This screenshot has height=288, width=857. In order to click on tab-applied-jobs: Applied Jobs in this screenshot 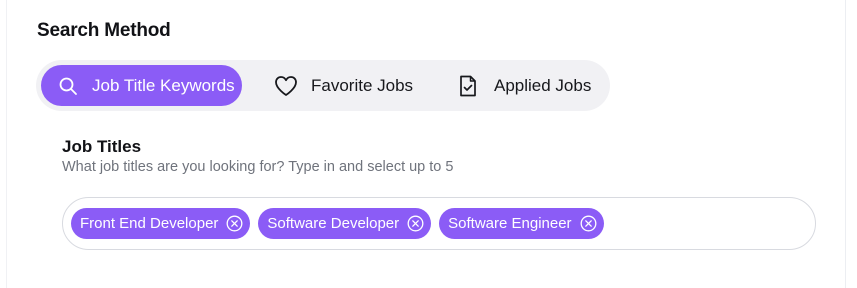, I will do `click(523, 85)`.